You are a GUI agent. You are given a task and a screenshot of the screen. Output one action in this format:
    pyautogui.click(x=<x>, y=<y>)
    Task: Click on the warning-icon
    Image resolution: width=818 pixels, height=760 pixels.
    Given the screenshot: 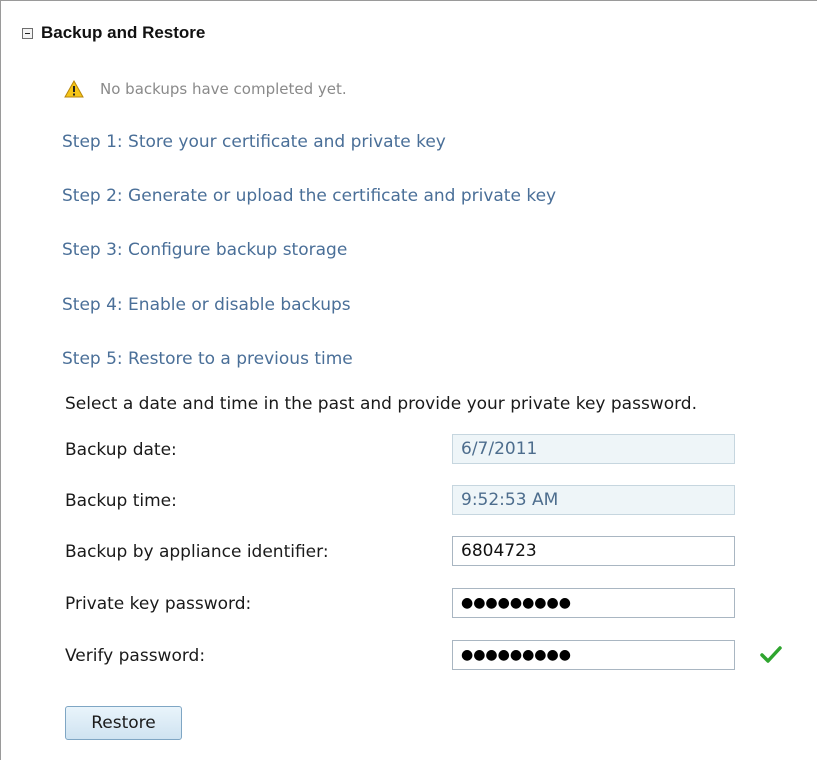 What is the action you would take?
    pyautogui.click(x=74, y=88)
    